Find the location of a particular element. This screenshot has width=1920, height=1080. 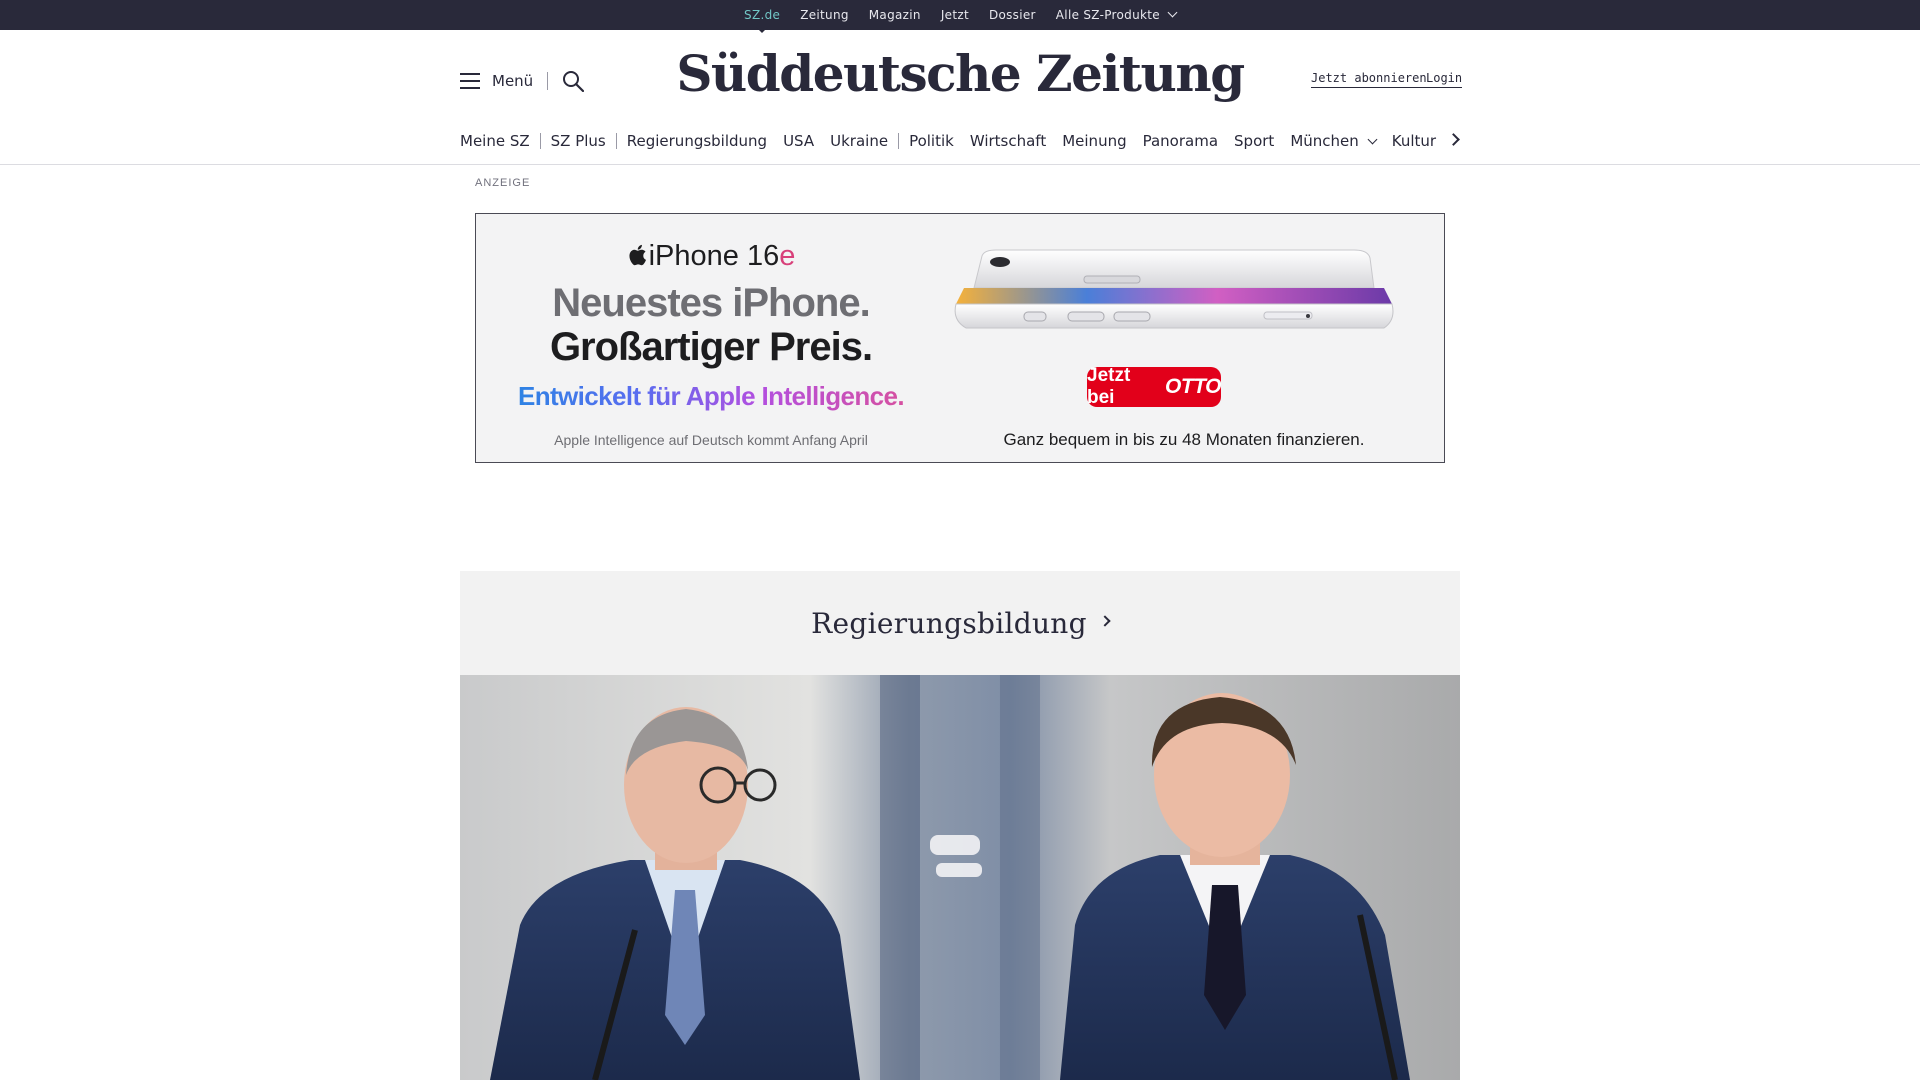

ad-brand: iPhone 16e is located at coordinates (711, 256).